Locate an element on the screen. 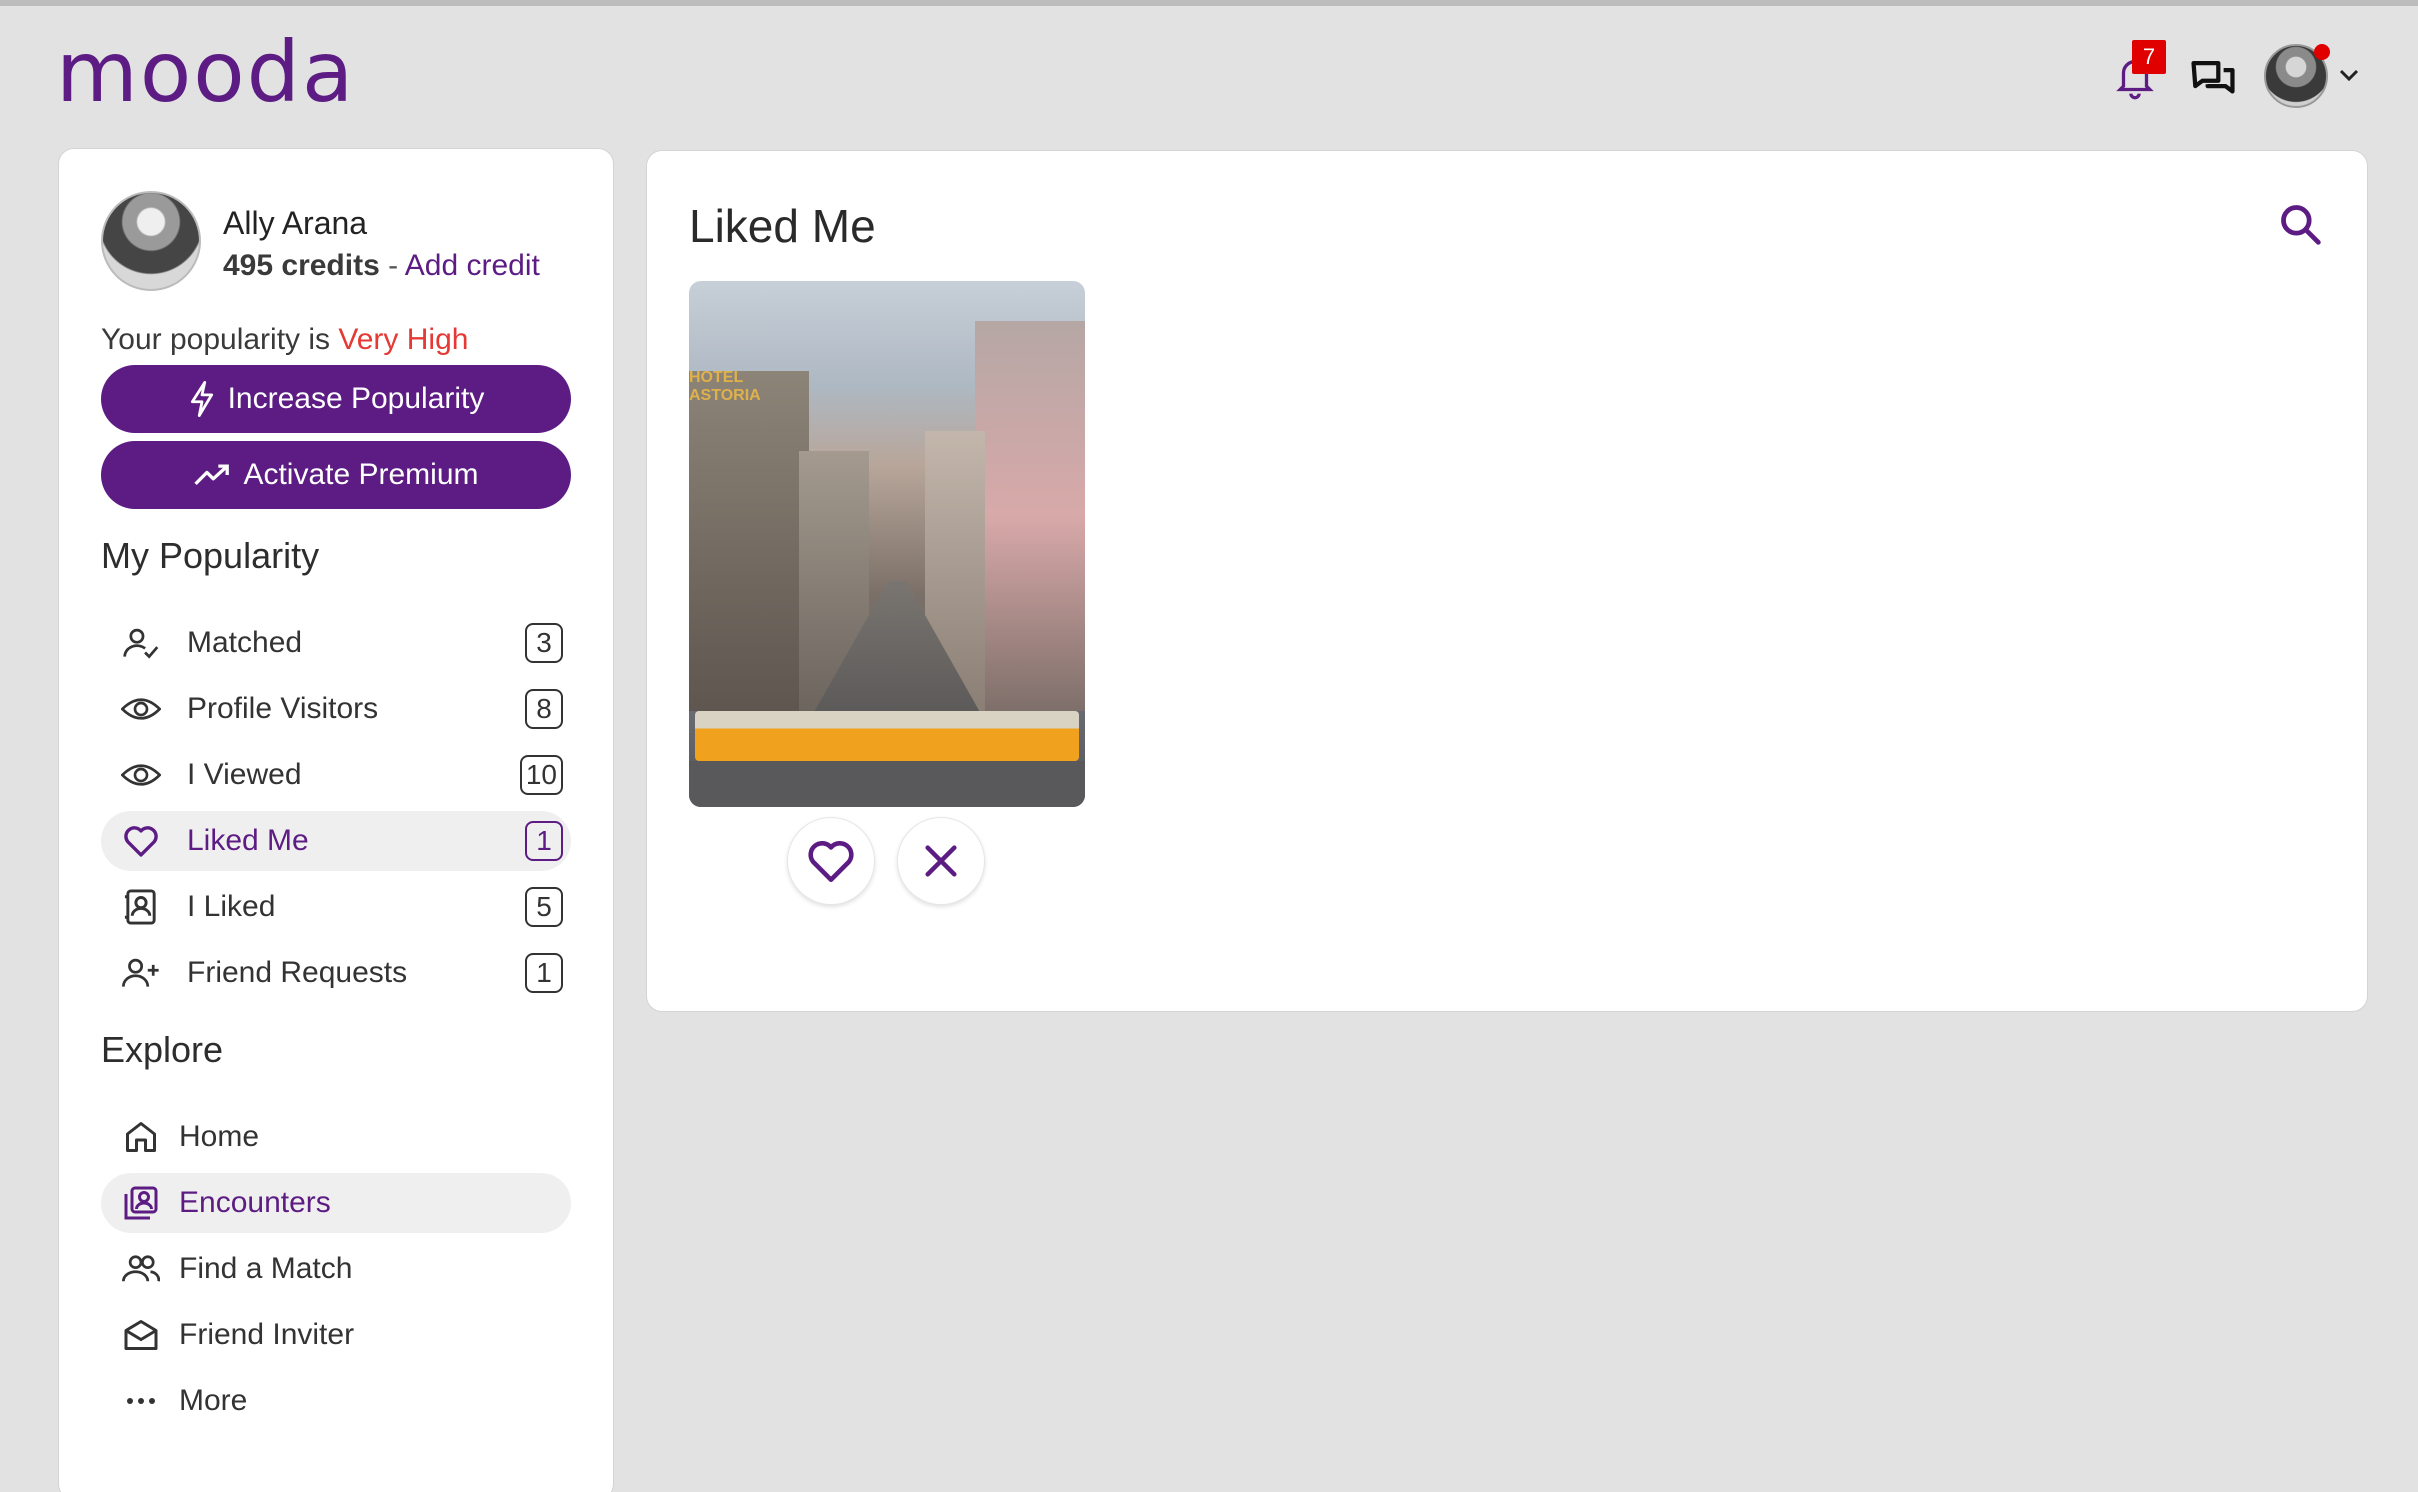 The image size is (2418, 1492). sidebar-item-friend-inviter: Friend Inviter is located at coordinates (336, 1335).